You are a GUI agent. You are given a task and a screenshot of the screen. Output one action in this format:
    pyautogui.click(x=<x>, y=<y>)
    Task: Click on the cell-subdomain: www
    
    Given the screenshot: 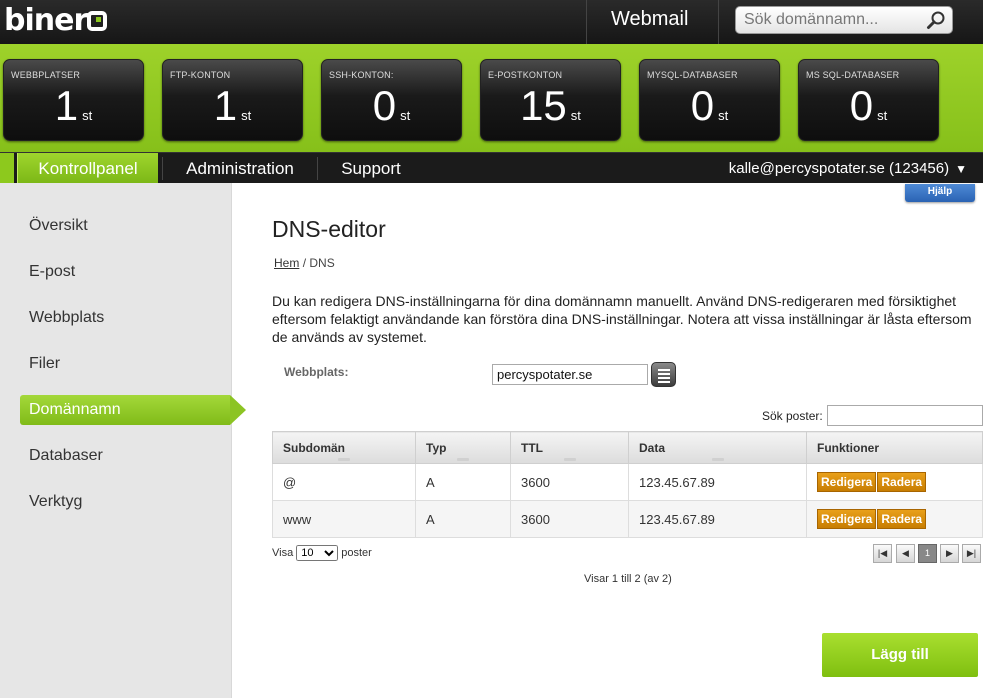 What is the action you would take?
    pyautogui.click(x=344, y=519)
    